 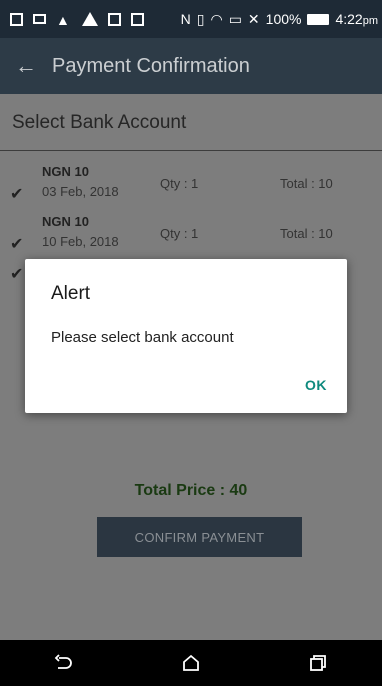 What do you see at coordinates (318, 19) in the screenshot?
I see `battery-icon` at bounding box center [318, 19].